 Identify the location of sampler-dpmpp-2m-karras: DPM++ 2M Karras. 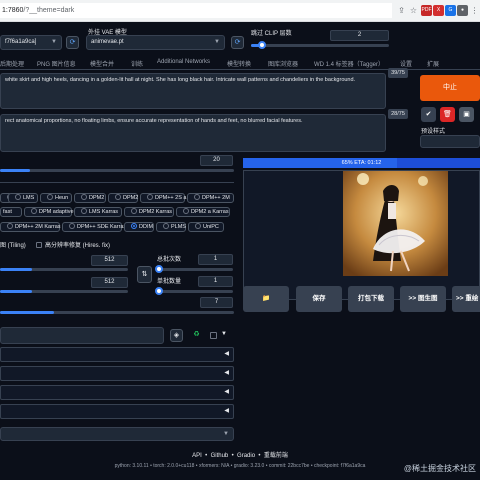
(30, 227).